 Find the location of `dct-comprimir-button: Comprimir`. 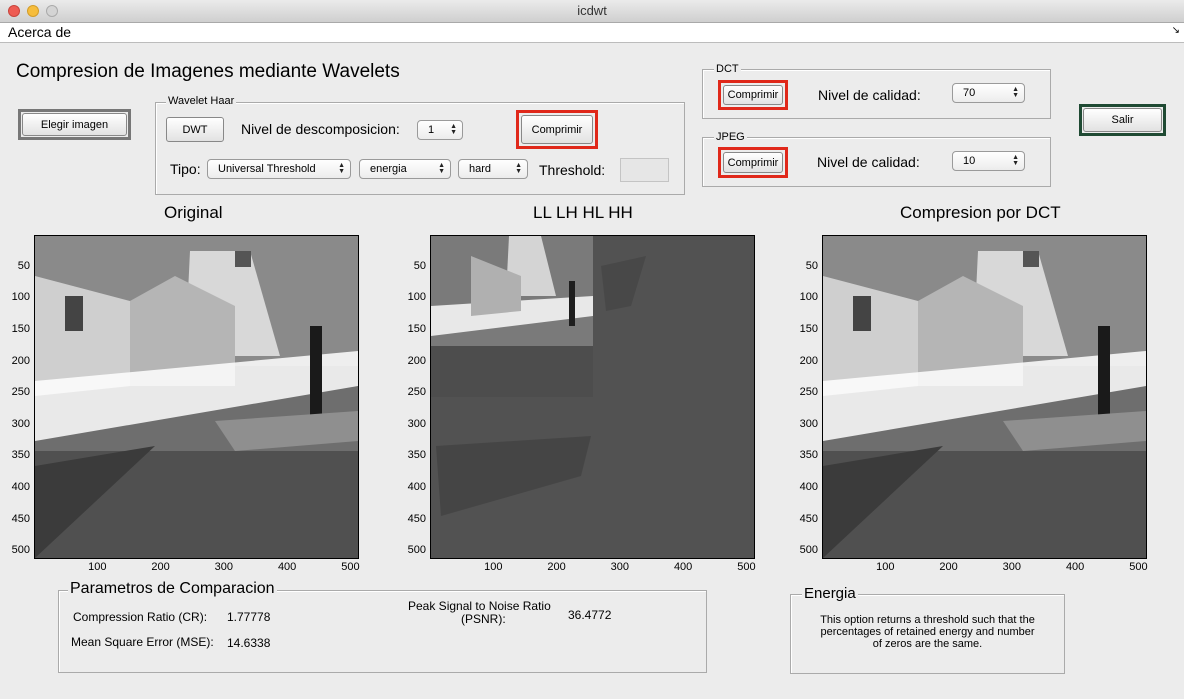

dct-comprimir-button: Comprimir is located at coordinates (753, 95).